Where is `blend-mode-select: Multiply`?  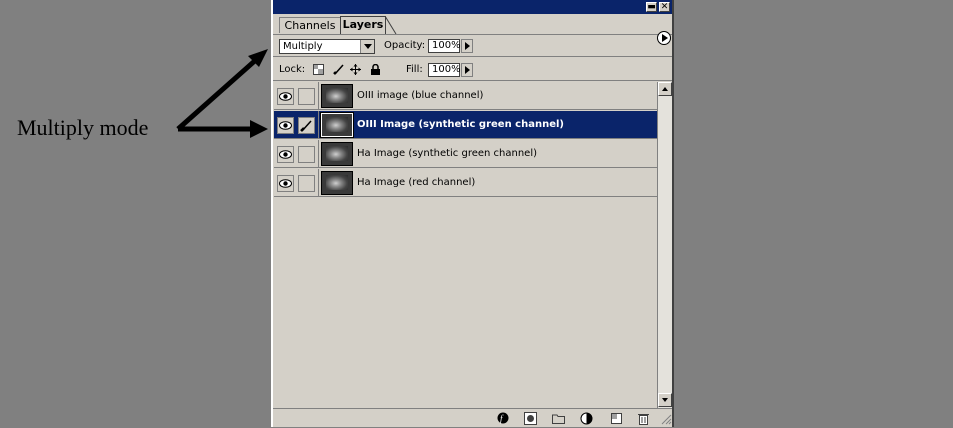 blend-mode-select: Multiply is located at coordinates (327, 46).